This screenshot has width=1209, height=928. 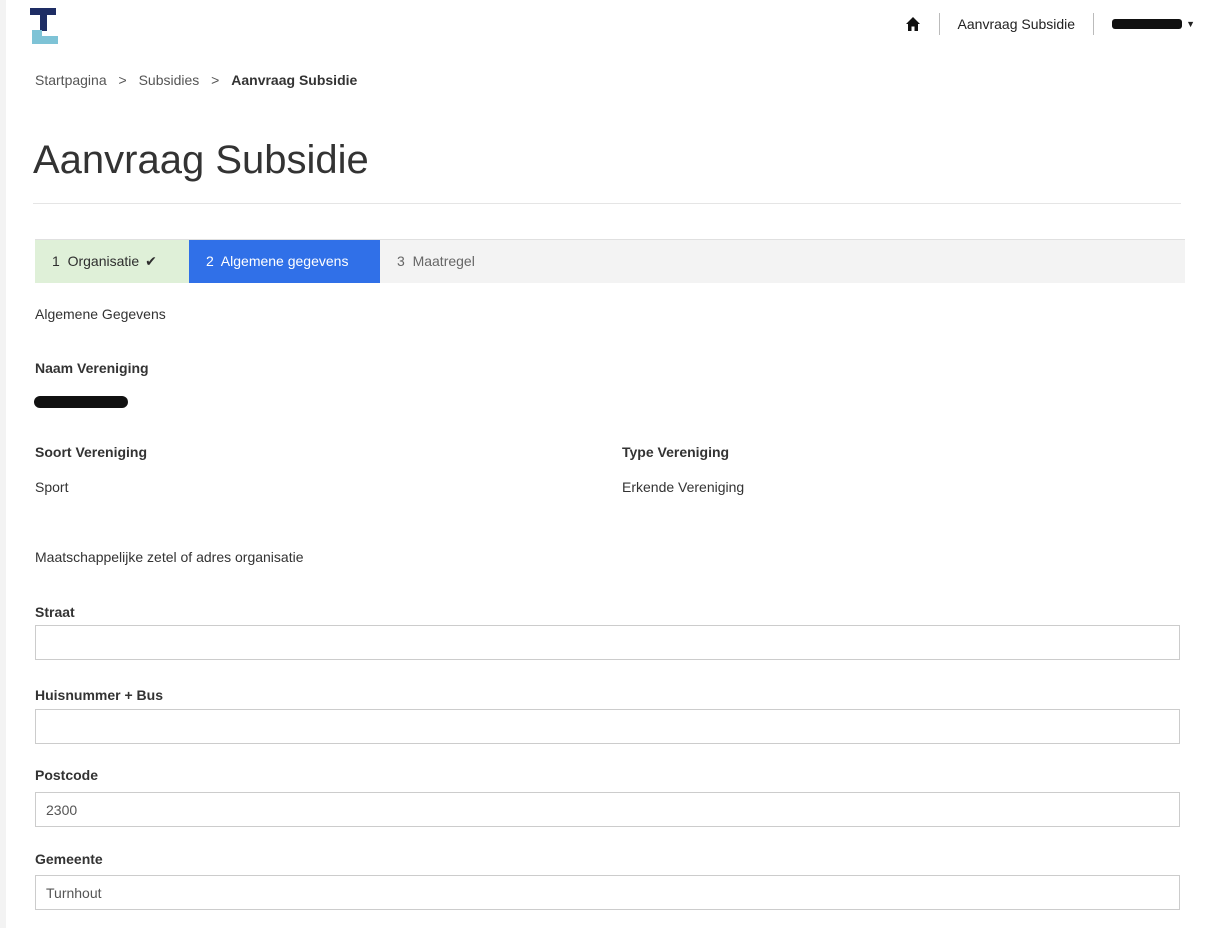 I want to click on nav-link-aanvraag-subsidie: Aanvraag Subsidie, so click(x=1017, y=24).